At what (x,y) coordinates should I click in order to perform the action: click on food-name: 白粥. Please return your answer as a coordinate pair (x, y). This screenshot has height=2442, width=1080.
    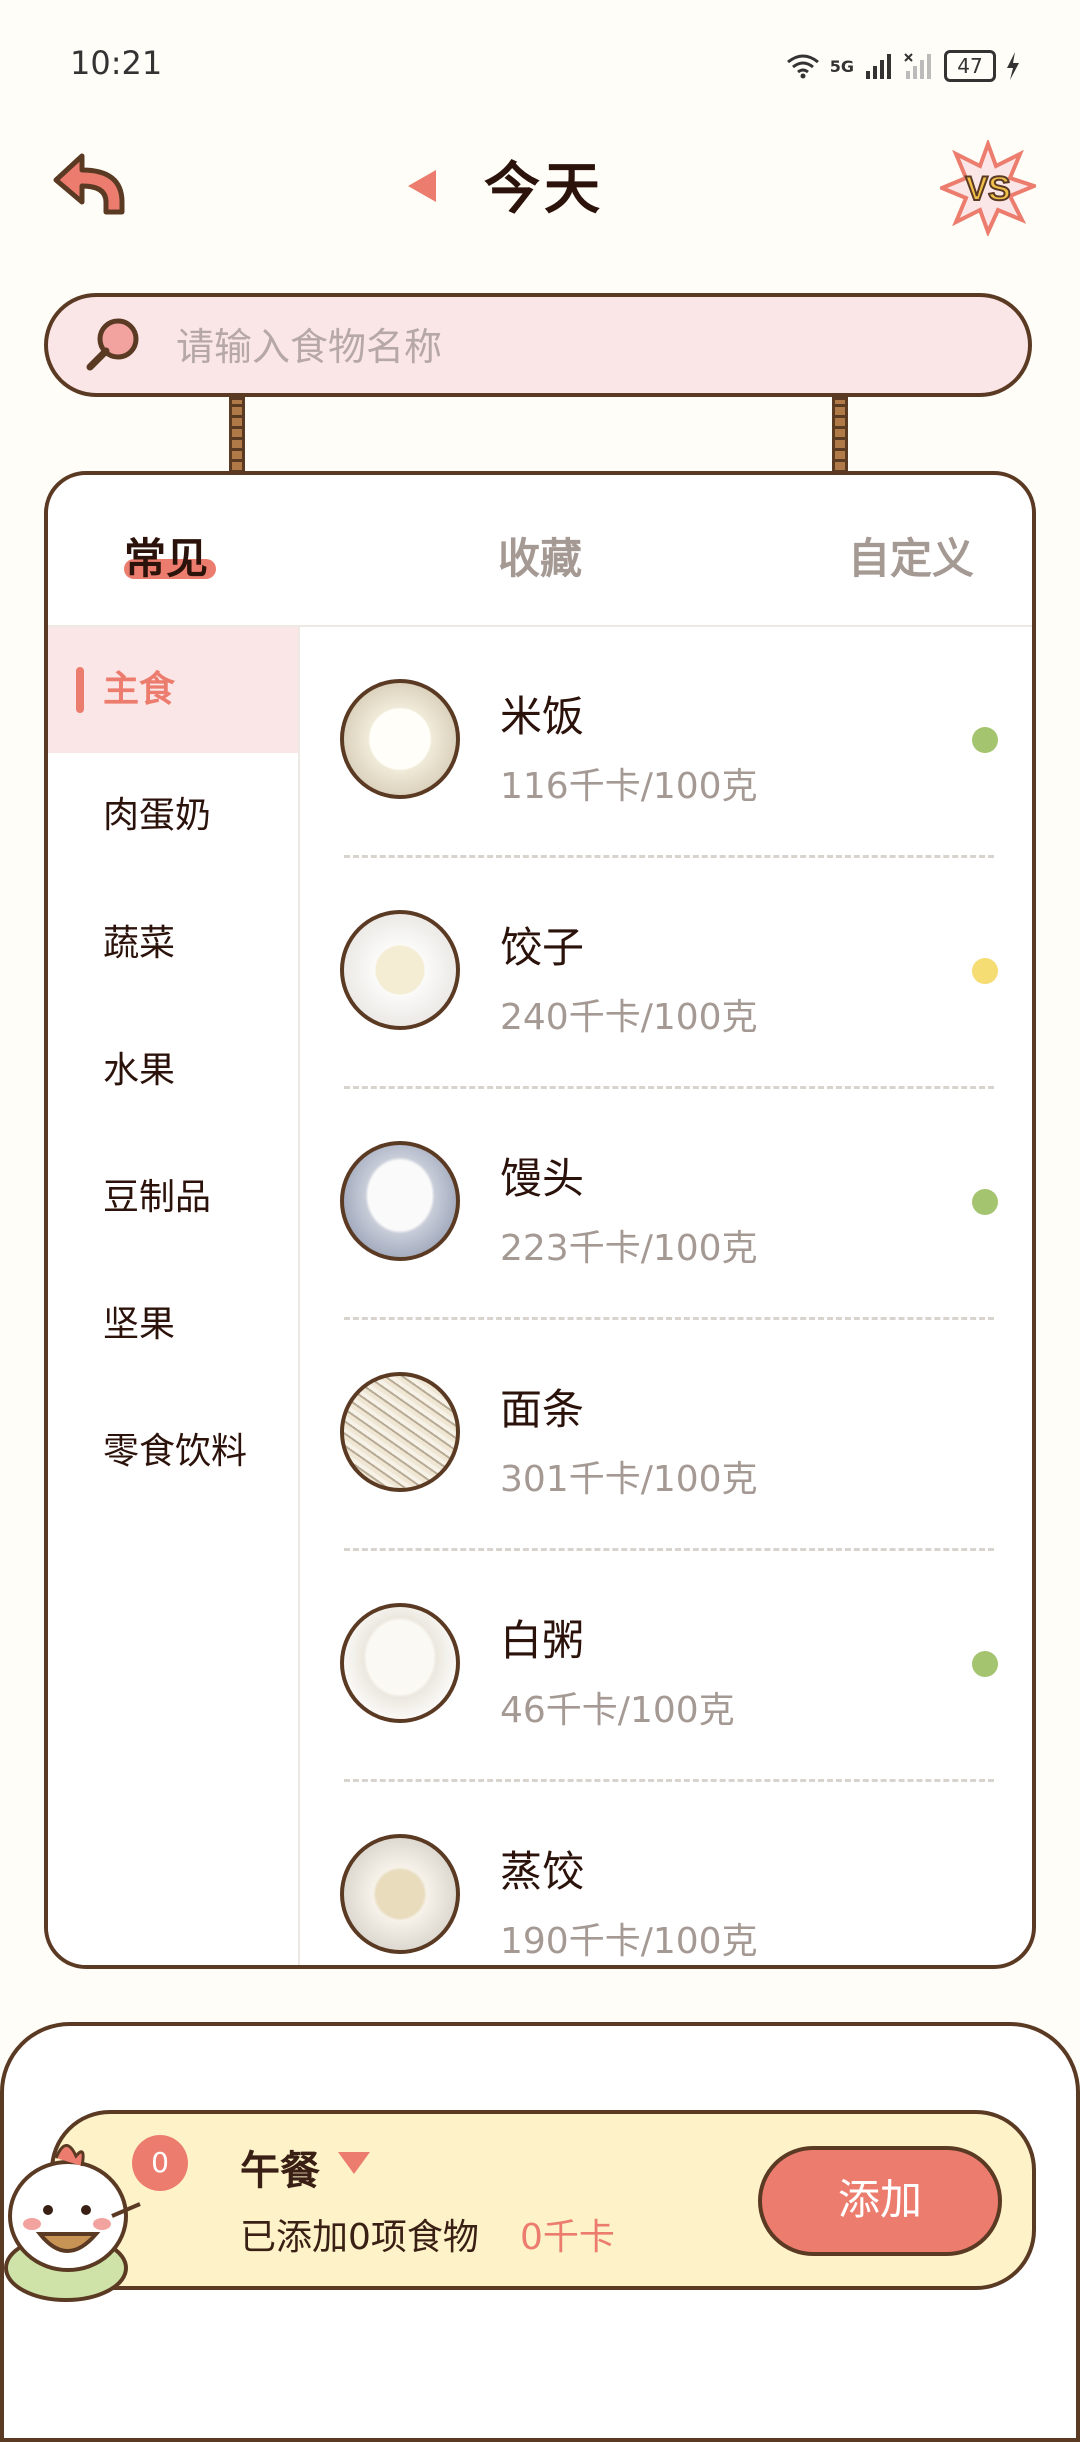
    Looking at the image, I should click on (542, 1640).